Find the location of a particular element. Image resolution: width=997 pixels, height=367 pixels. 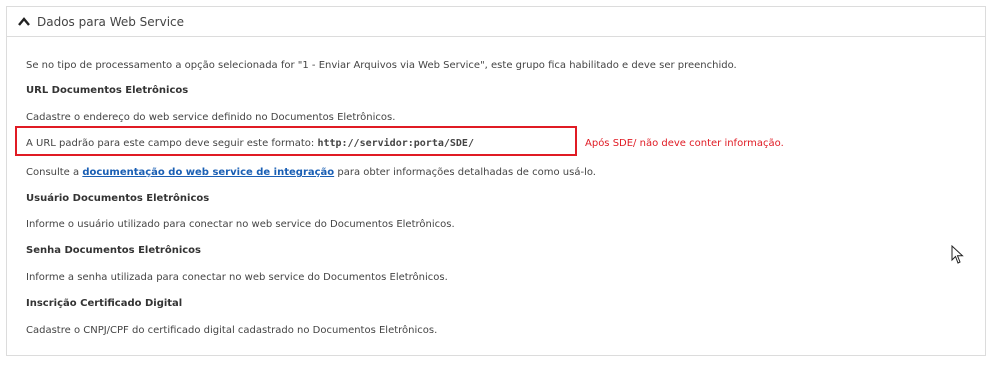

certificate-heading: Inscrição Certificado Digital is located at coordinates (104, 303).